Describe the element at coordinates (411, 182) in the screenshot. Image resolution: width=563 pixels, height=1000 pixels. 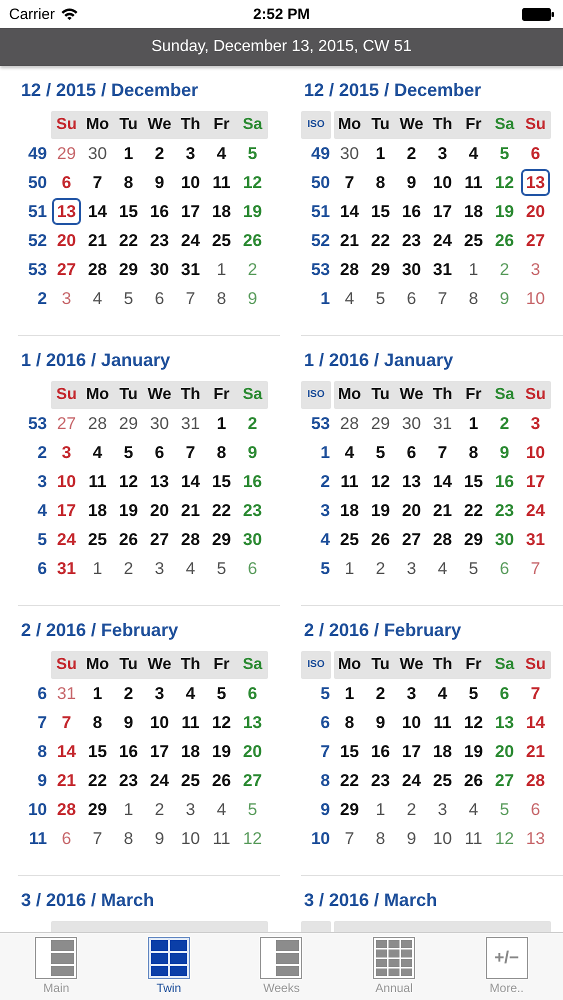
I see `day-cell: 9` at that location.